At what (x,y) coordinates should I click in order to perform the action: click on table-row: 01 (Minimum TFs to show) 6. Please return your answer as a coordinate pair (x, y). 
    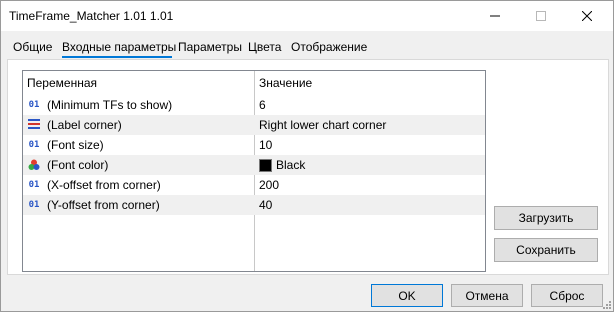
    Looking at the image, I should click on (254, 105).